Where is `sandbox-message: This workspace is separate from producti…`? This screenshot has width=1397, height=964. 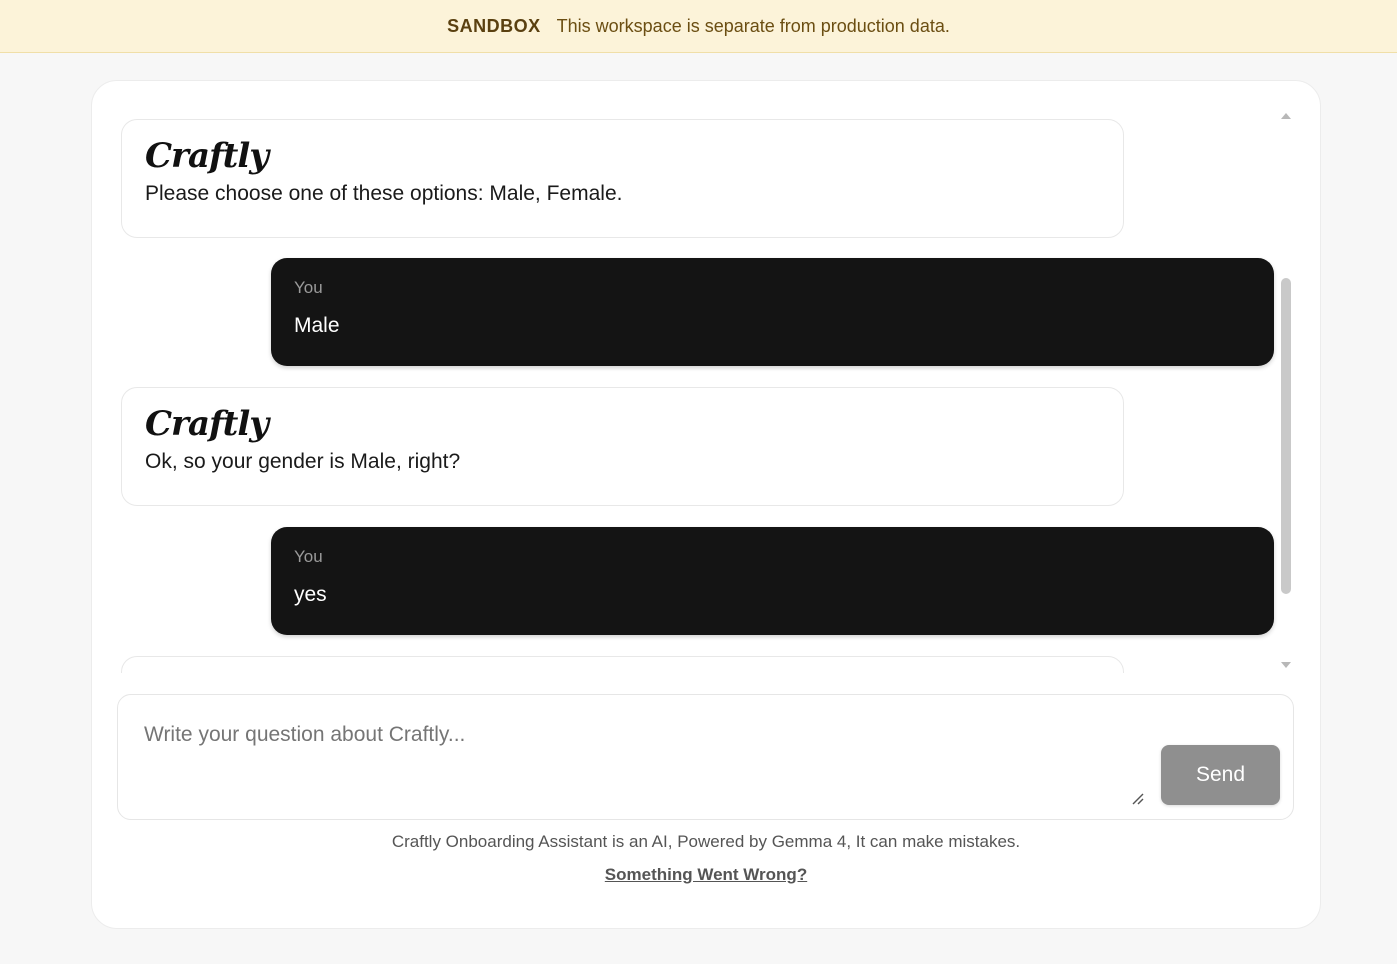
sandbox-message: This workspace is separate from producti… is located at coordinates (753, 25).